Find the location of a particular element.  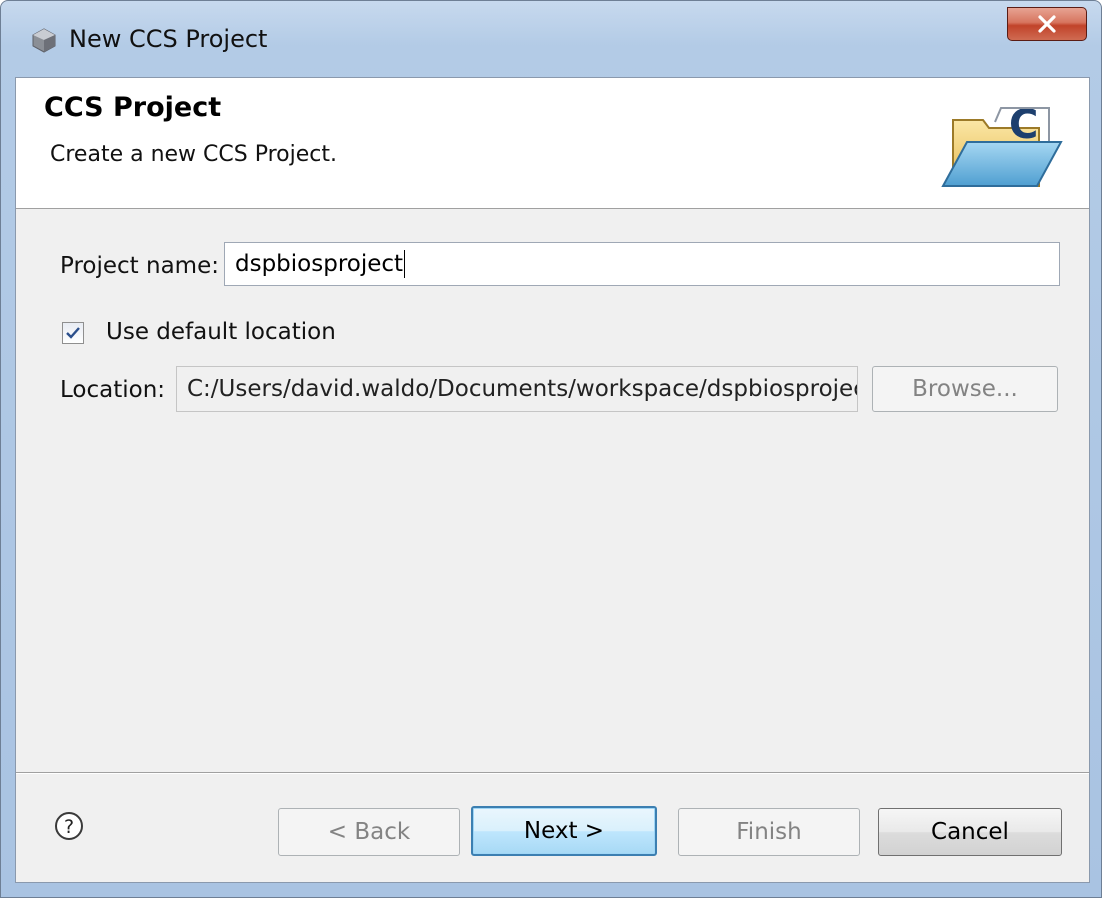

back-button: < Back is located at coordinates (369, 832).